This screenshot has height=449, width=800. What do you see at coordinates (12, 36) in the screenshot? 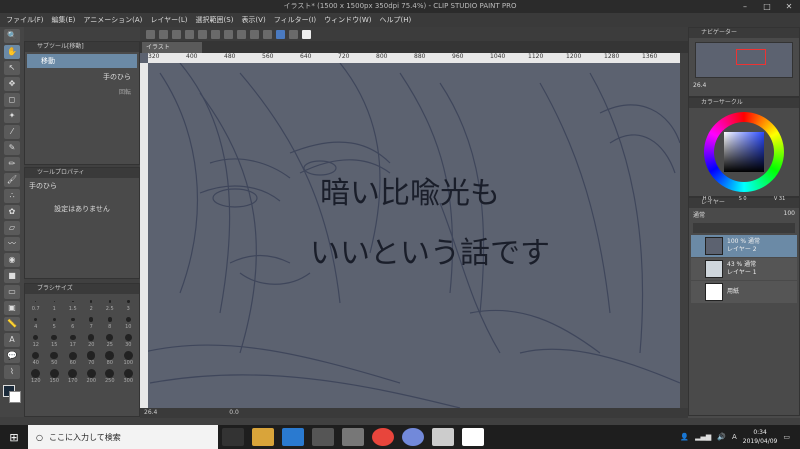
I see `zoom-tool-icon: 🔍` at bounding box center [12, 36].